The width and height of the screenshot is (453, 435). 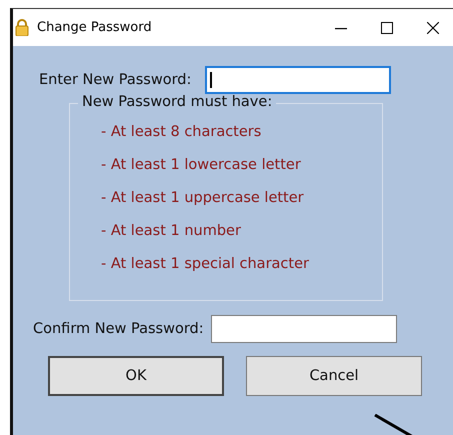 I want to click on field-label: Enter New Password:, so click(x=115, y=80).